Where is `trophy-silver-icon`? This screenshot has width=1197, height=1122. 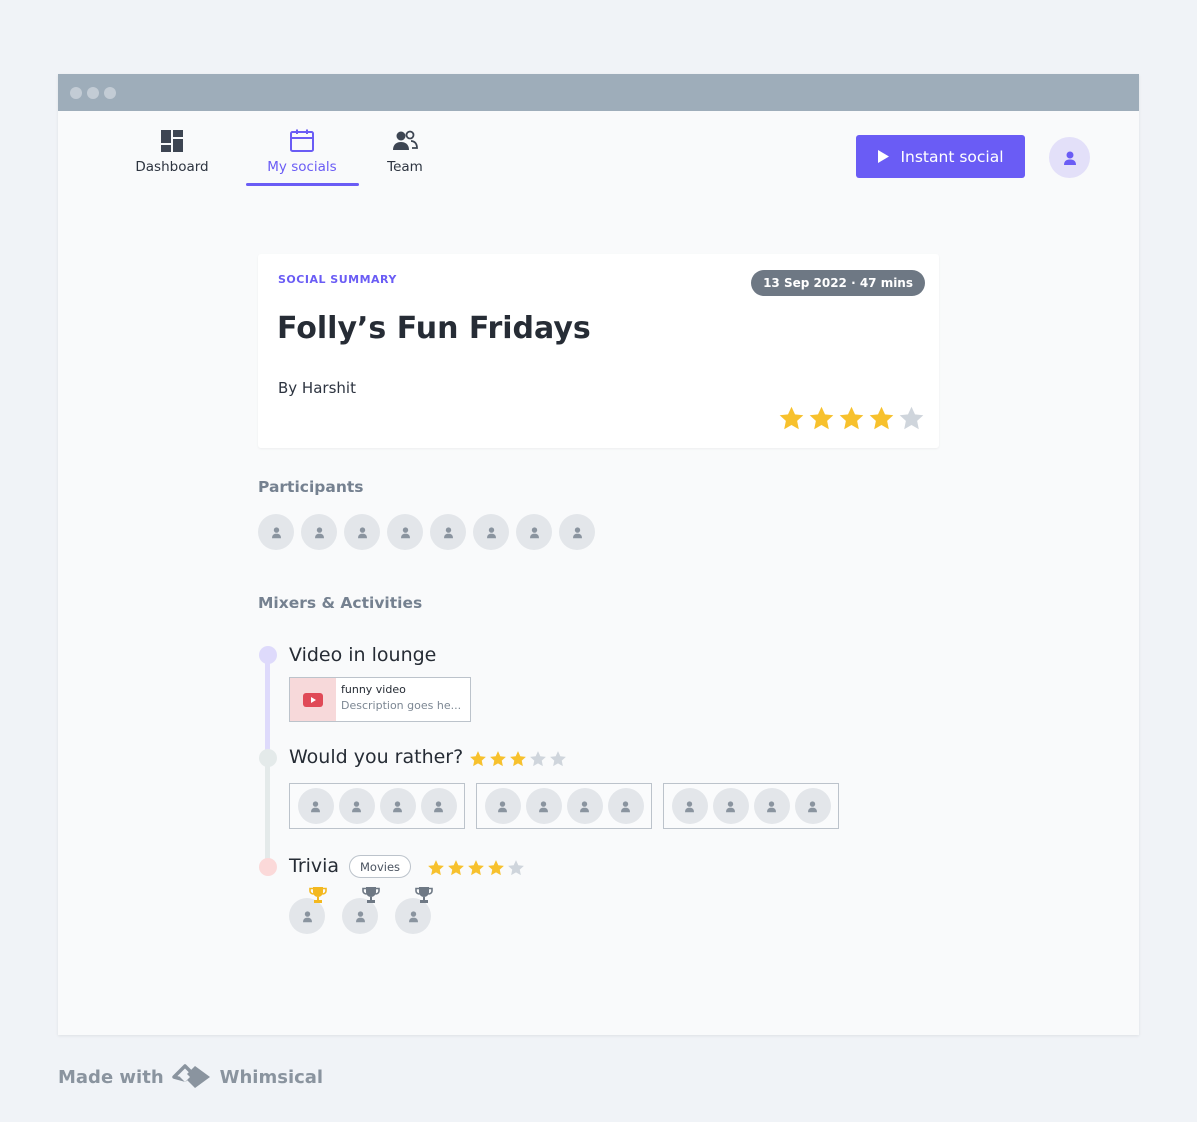 trophy-silver-icon is located at coordinates (371, 895).